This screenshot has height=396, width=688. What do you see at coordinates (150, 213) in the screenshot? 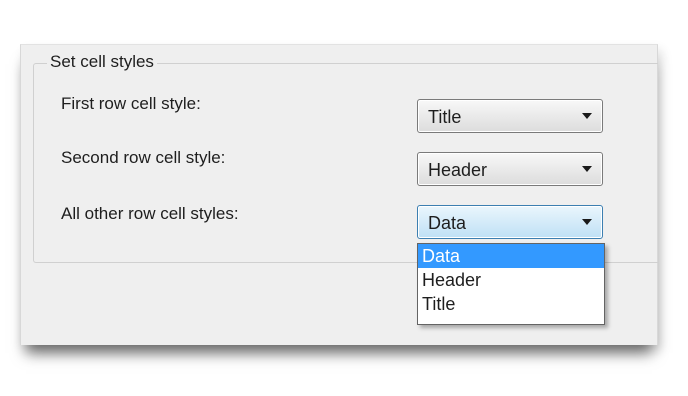
I see `other-rows-style-label: All other row cell styles:` at bounding box center [150, 213].